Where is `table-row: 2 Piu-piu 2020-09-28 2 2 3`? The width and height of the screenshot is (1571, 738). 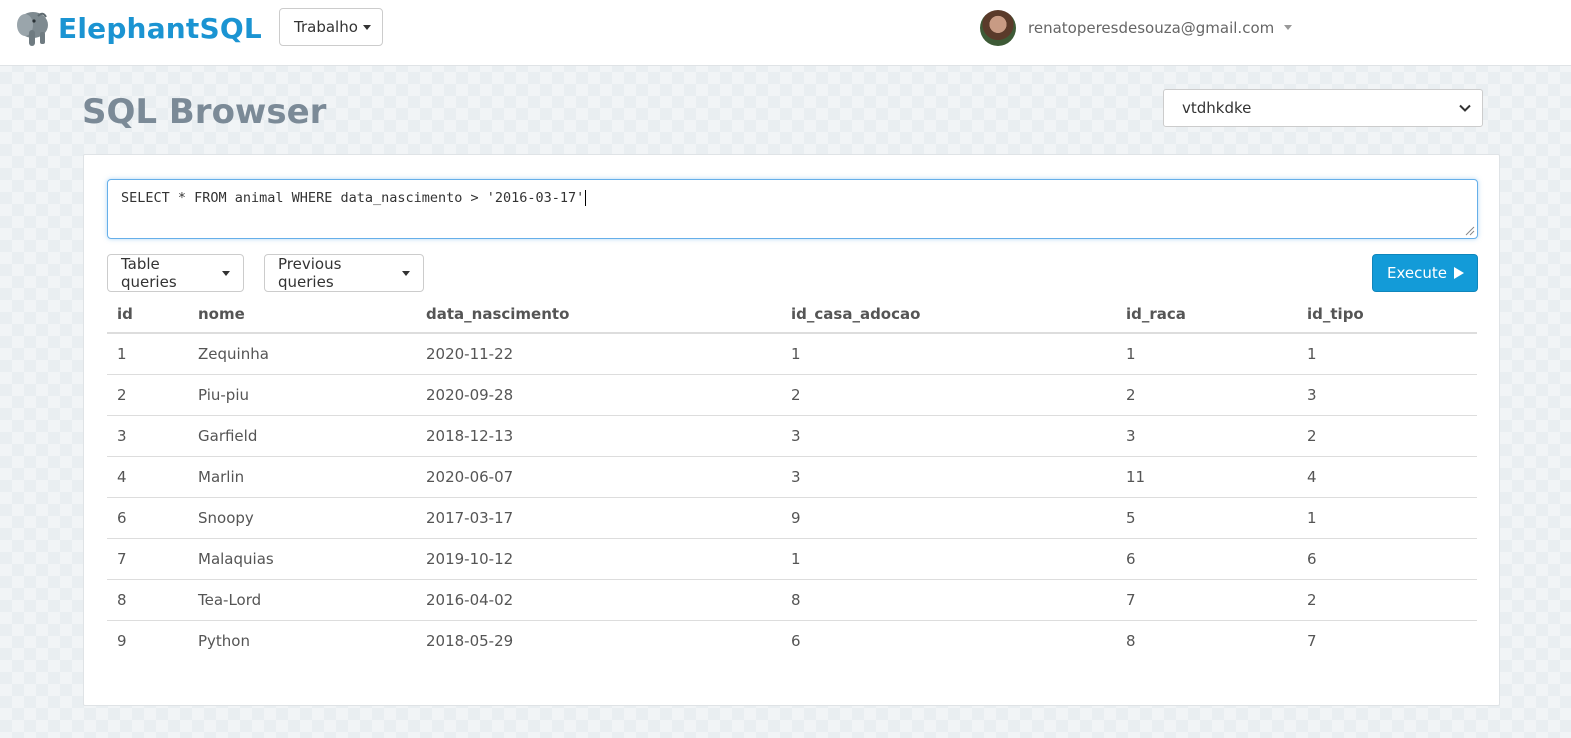 table-row: 2 Piu-piu 2020-09-28 2 2 3 is located at coordinates (792, 394).